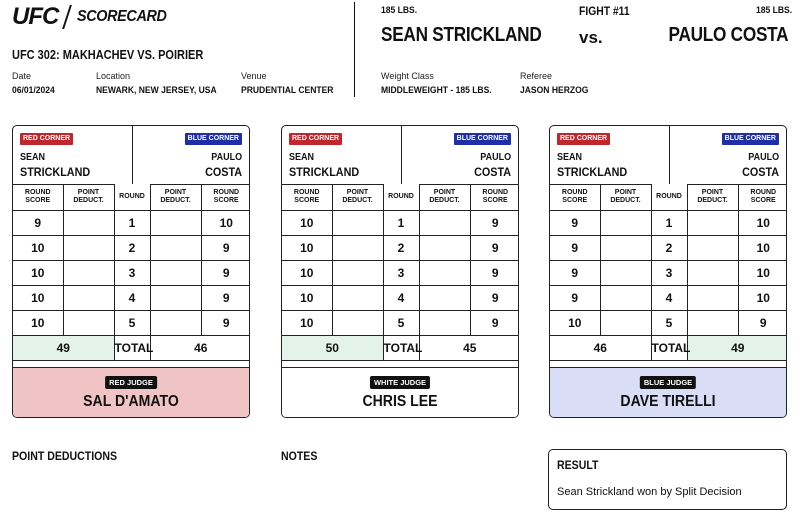 The height and width of the screenshot is (515, 804). Describe the element at coordinates (407, 76) in the screenshot. I see `weight-class-label: Weight Class` at that location.